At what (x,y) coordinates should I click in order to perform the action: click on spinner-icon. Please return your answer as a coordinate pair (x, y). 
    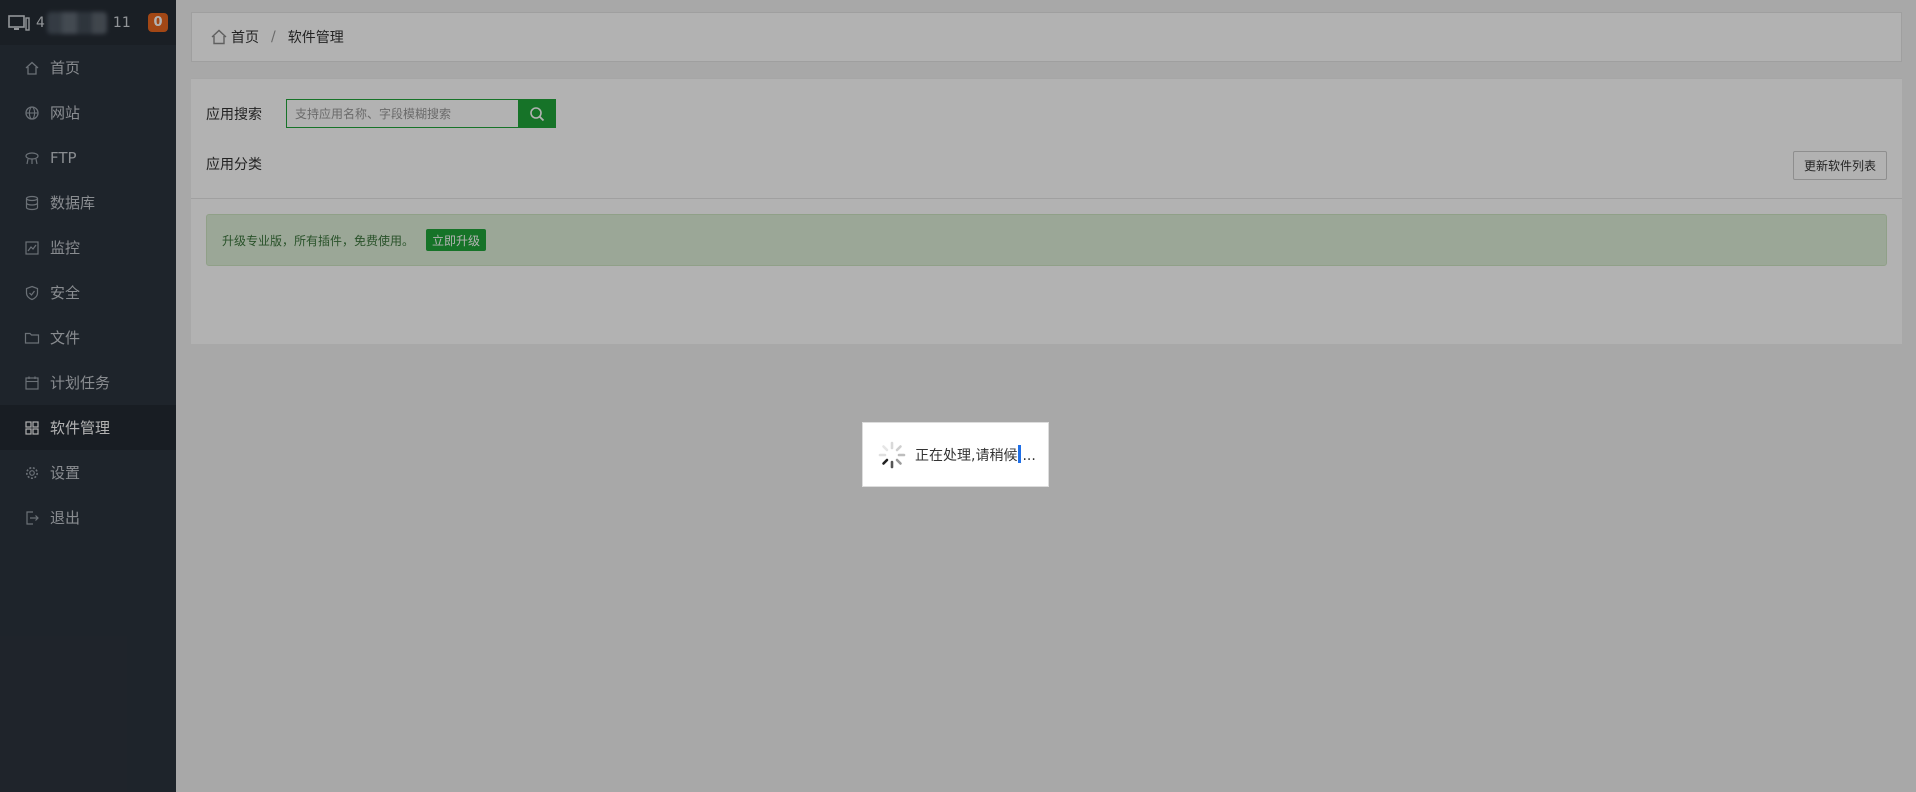
    Looking at the image, I should click on (892, 454).